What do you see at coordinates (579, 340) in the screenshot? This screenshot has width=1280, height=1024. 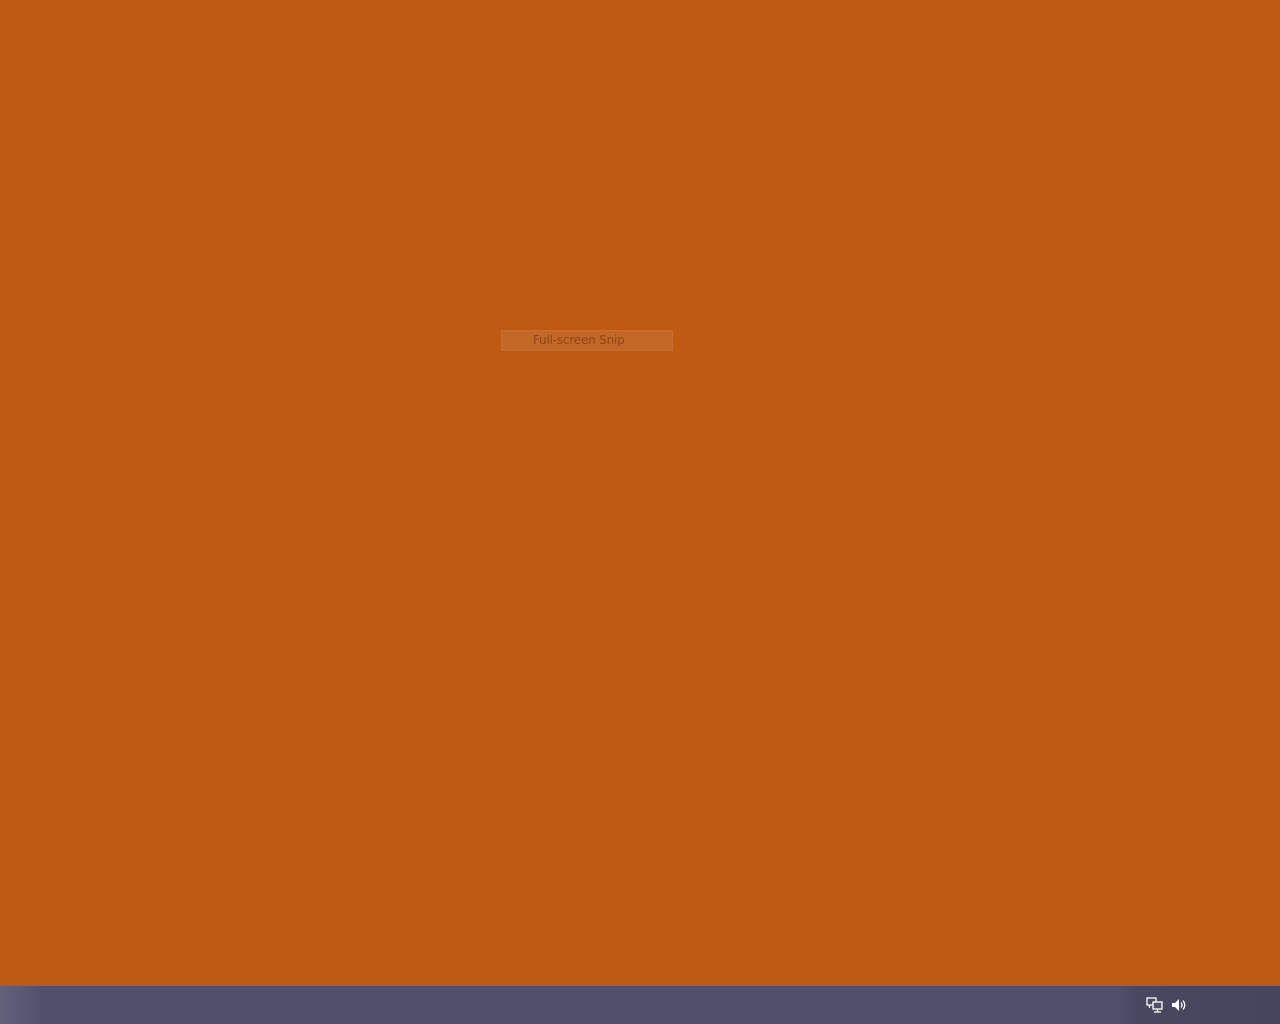 I see `full-screen-snip-label: Full-screen Snip` at bounding box center [579, 340].